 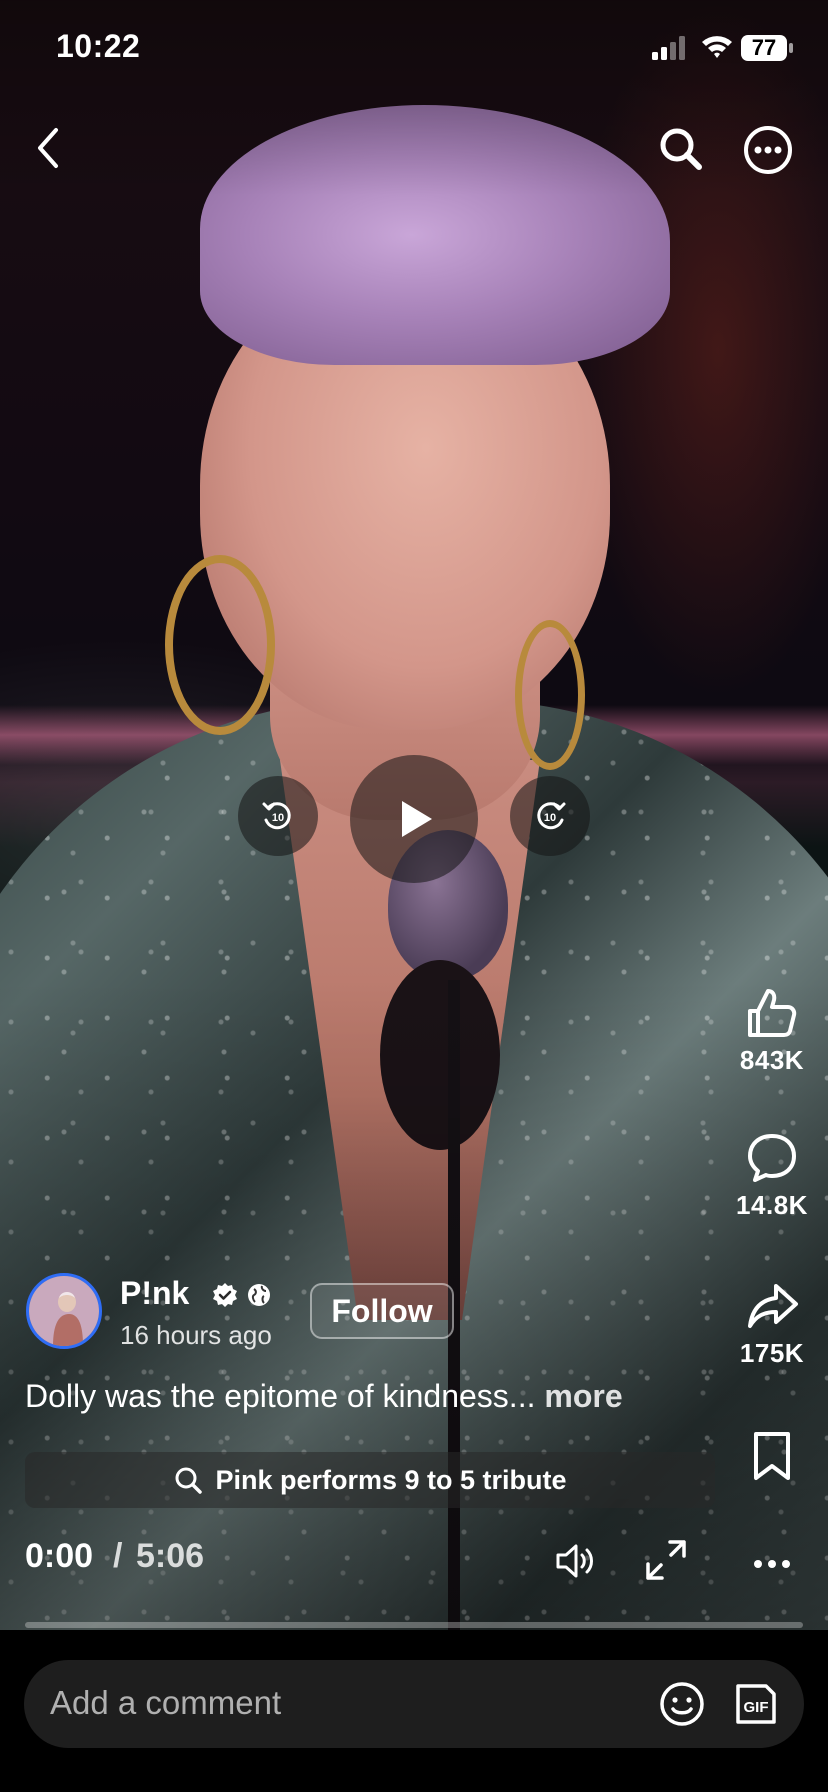 I want to click on more-circle-icon, so click(x=768, y=150).